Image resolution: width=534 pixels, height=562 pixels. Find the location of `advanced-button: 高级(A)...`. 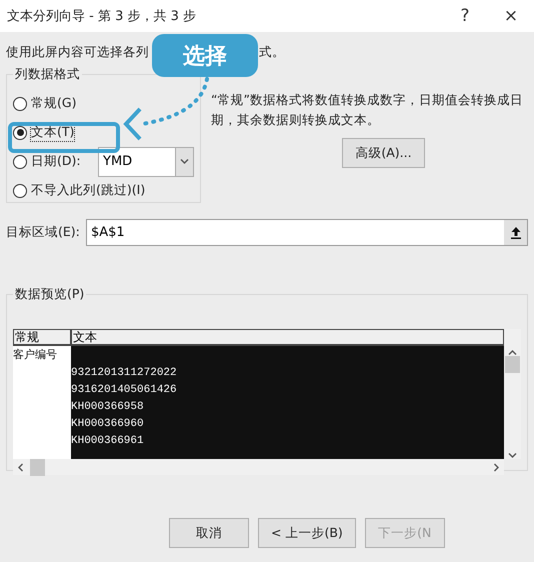

advanced-button: 高级(A)... is located at coordinates (383, 153).